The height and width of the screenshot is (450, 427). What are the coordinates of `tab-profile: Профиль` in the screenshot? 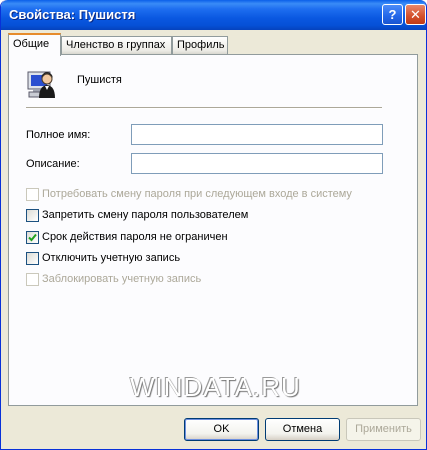 It's located at (200, 45).